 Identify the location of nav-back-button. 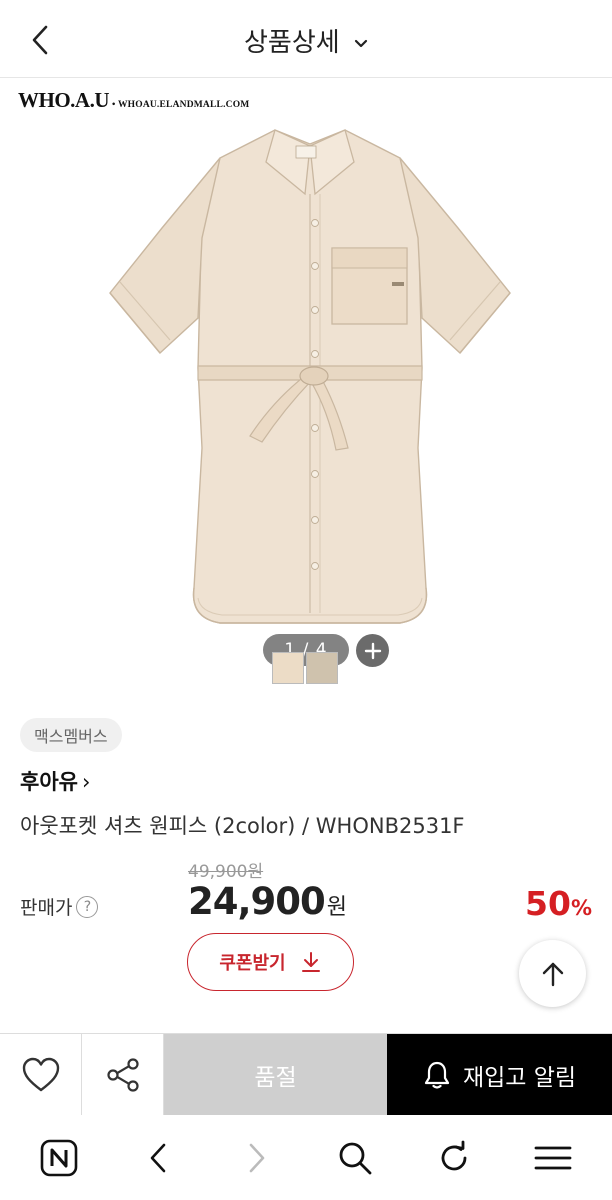
(158, 1158).